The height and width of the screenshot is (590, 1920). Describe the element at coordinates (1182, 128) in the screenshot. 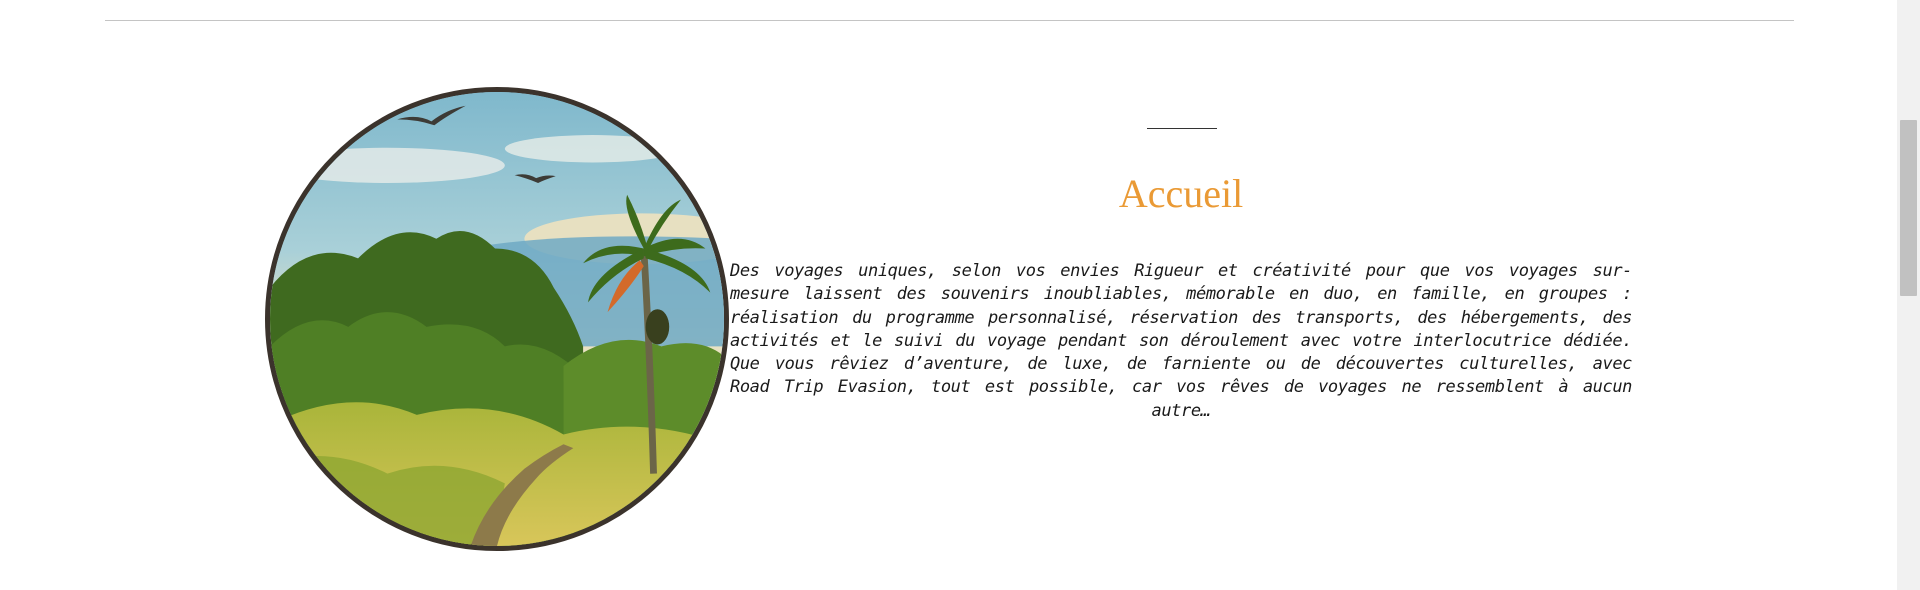

I see `heading-divider` at that location.